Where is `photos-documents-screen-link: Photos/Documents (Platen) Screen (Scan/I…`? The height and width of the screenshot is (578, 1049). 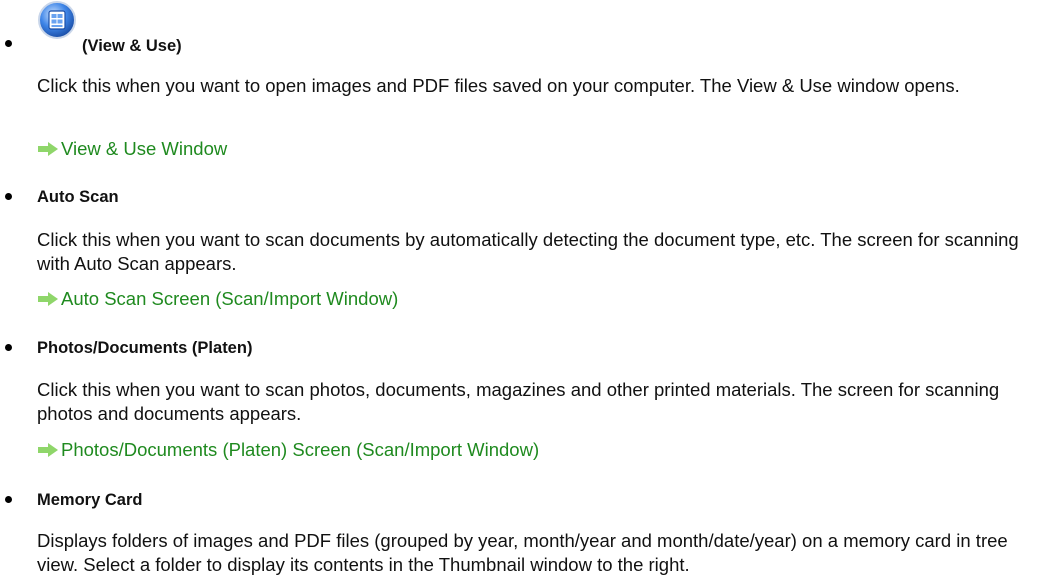 photos-documents-screen-link: Photos/Documents (Platen) Screen (Scan/I… is located at coordinates (288, 450).